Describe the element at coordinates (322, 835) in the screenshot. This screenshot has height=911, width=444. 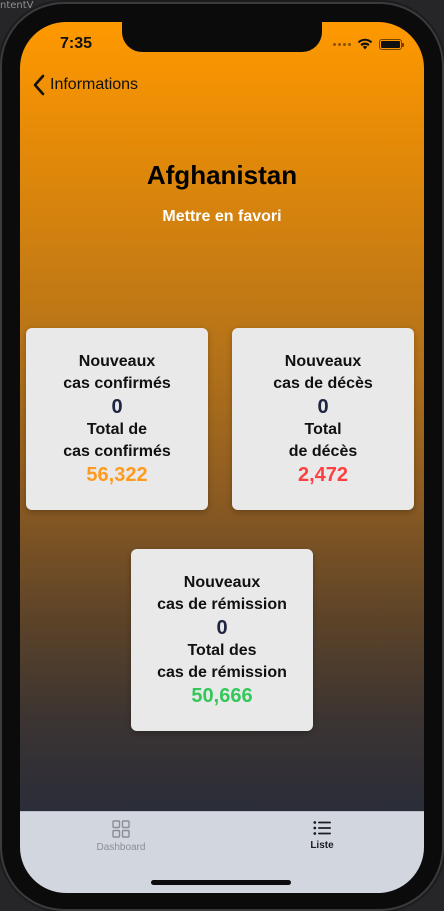
I see `tab-liste: Liste` at that location.